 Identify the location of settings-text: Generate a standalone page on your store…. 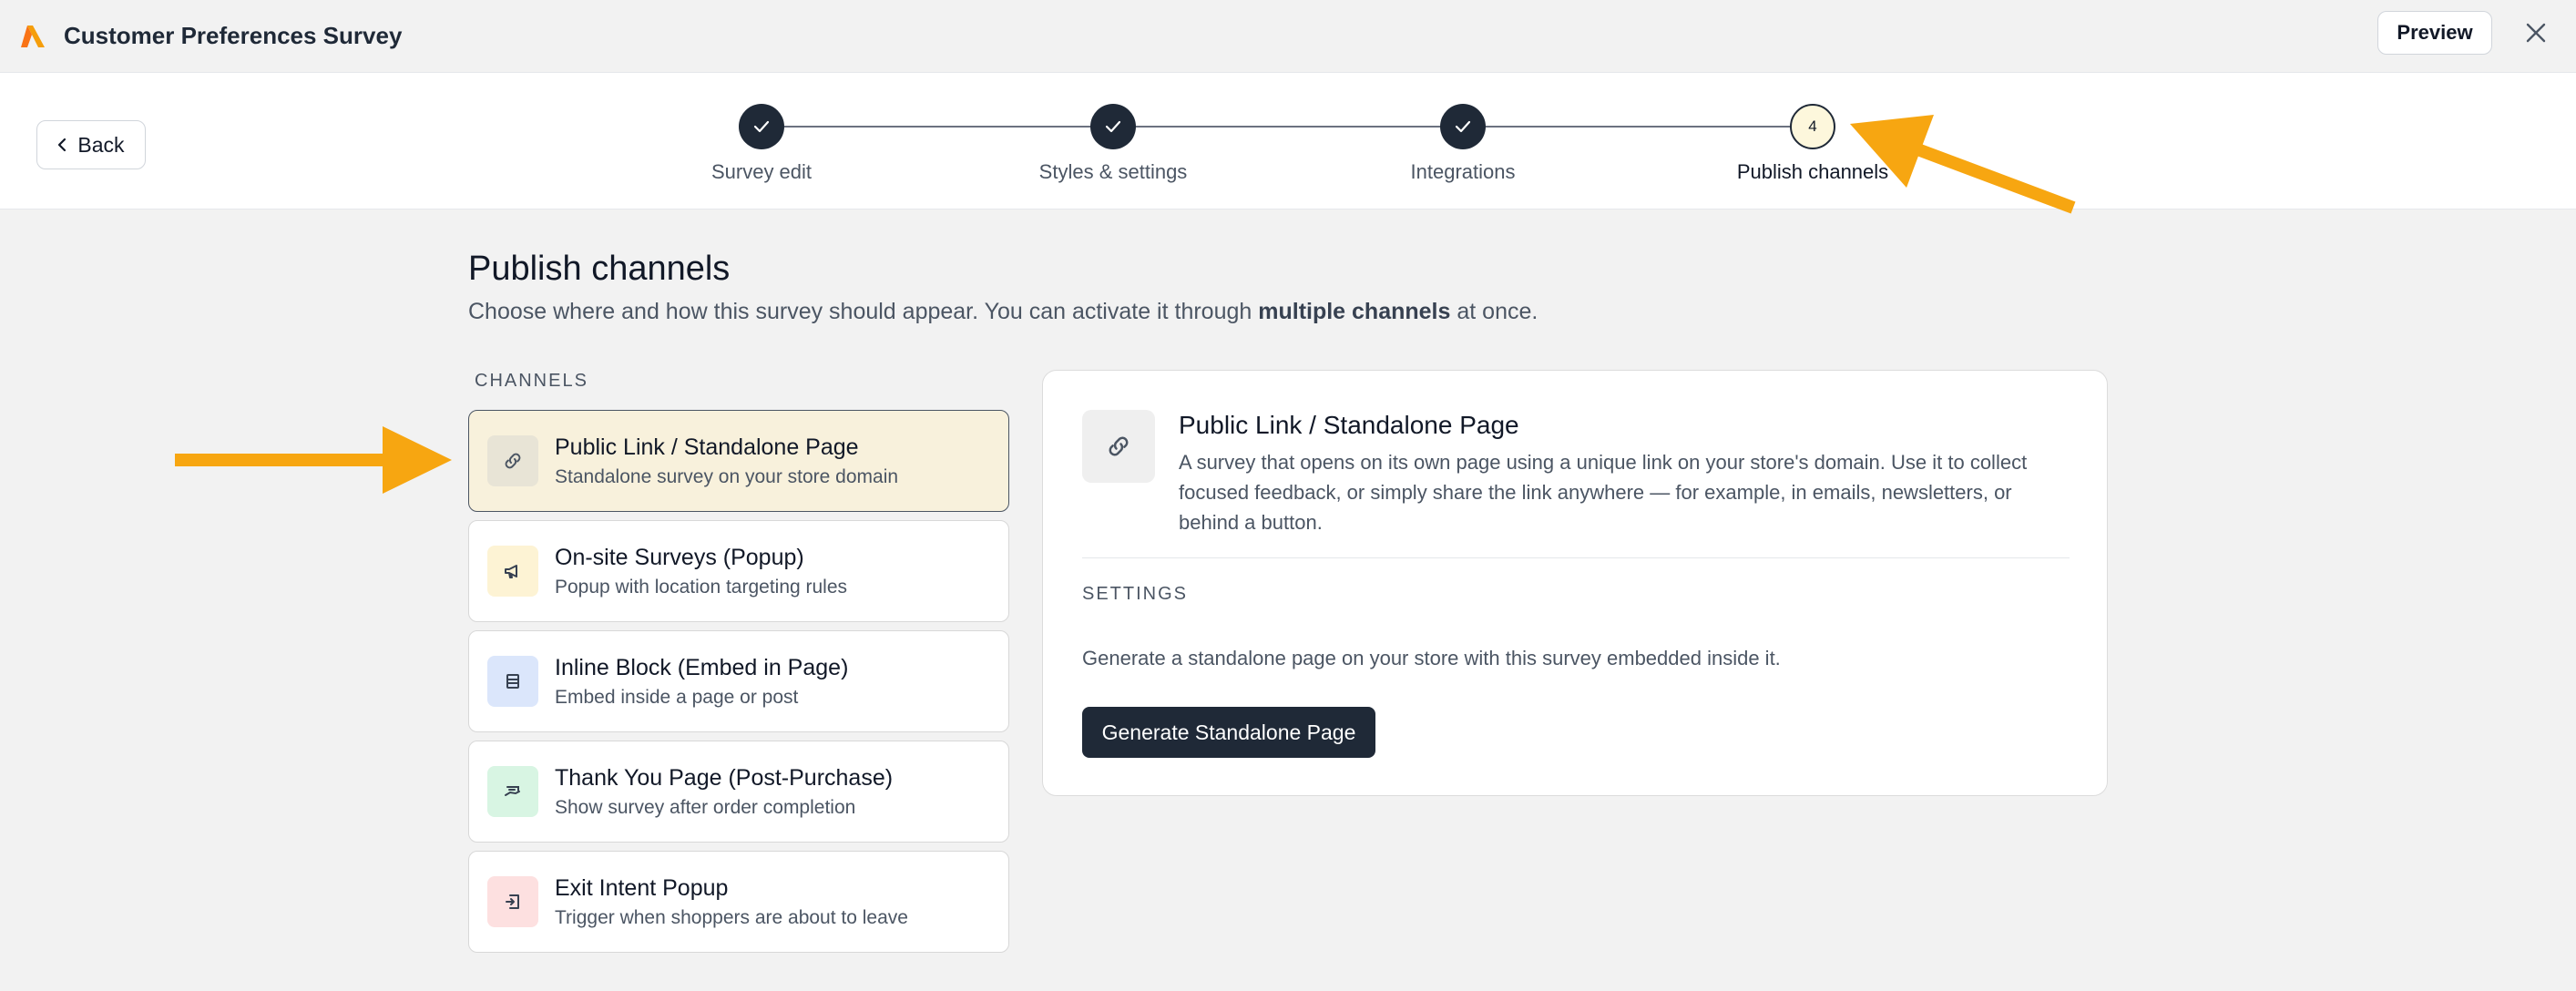
(1431, 658).